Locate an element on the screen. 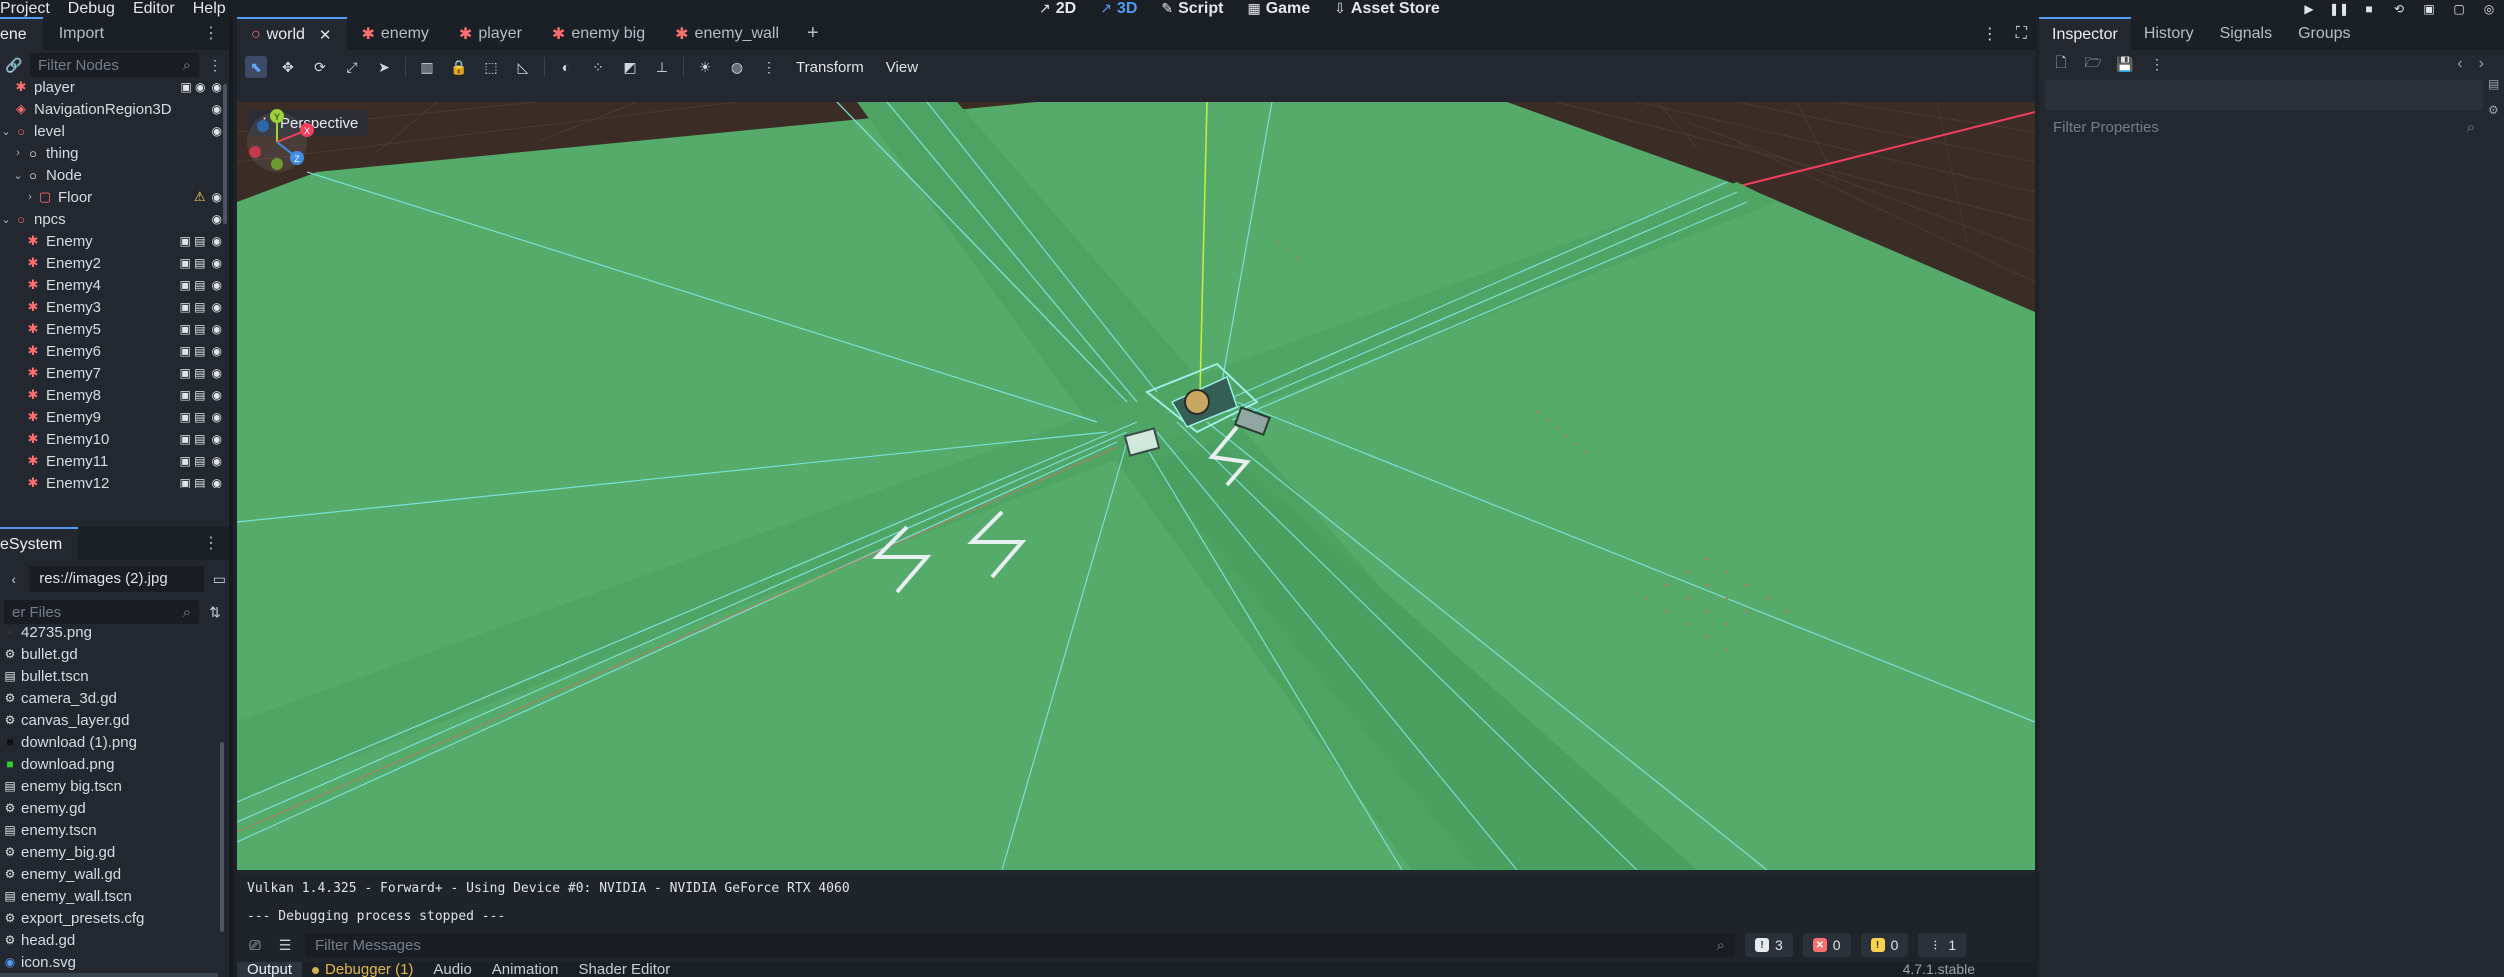 The image size is (2504, 977). file-item: ⚙ canvas_layer.gd is located at coordinates (109, 720).